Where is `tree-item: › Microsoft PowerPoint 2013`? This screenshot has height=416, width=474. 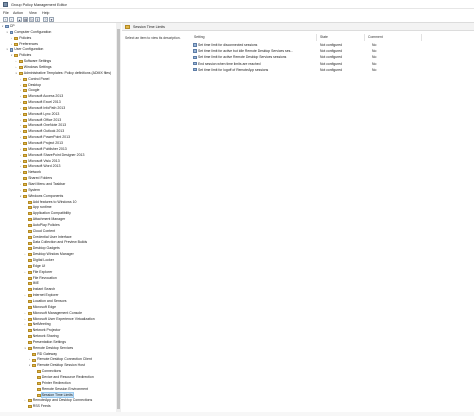
tree-item: › Microsoft PowerPoint 2013 is located at coordinates (45, 137).